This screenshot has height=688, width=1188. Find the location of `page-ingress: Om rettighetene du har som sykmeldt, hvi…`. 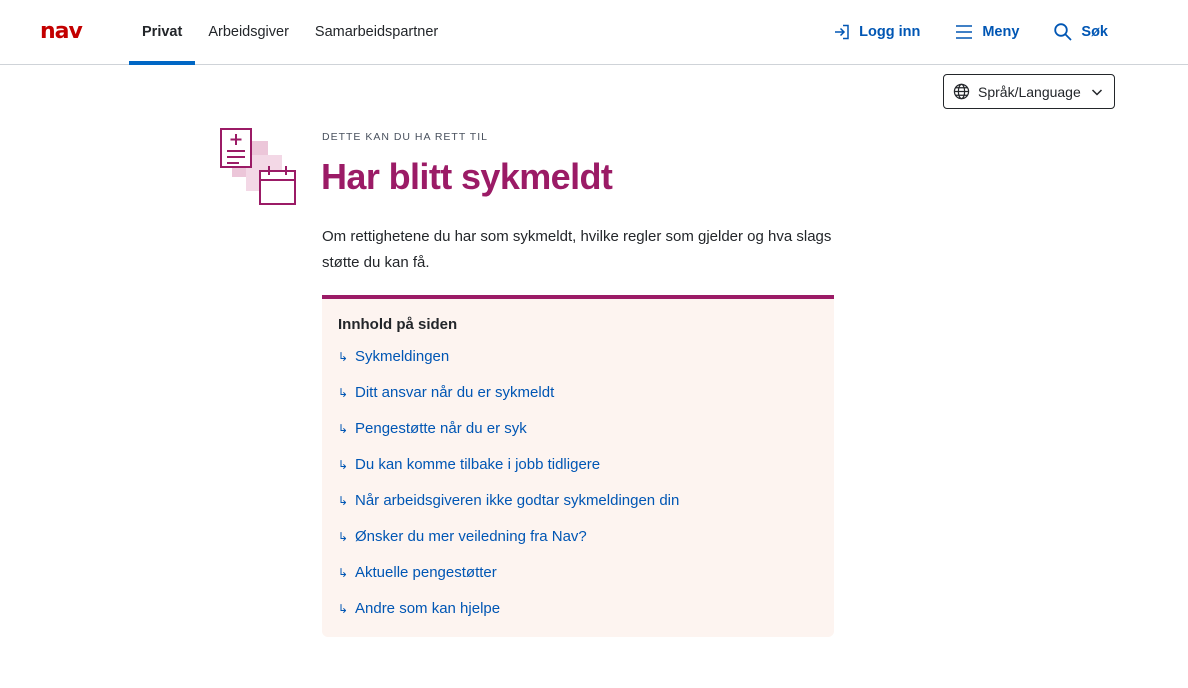

page-ingress: Om rettighetene du har som sykmeldt, hvi… is located at coordinates (577, 249).